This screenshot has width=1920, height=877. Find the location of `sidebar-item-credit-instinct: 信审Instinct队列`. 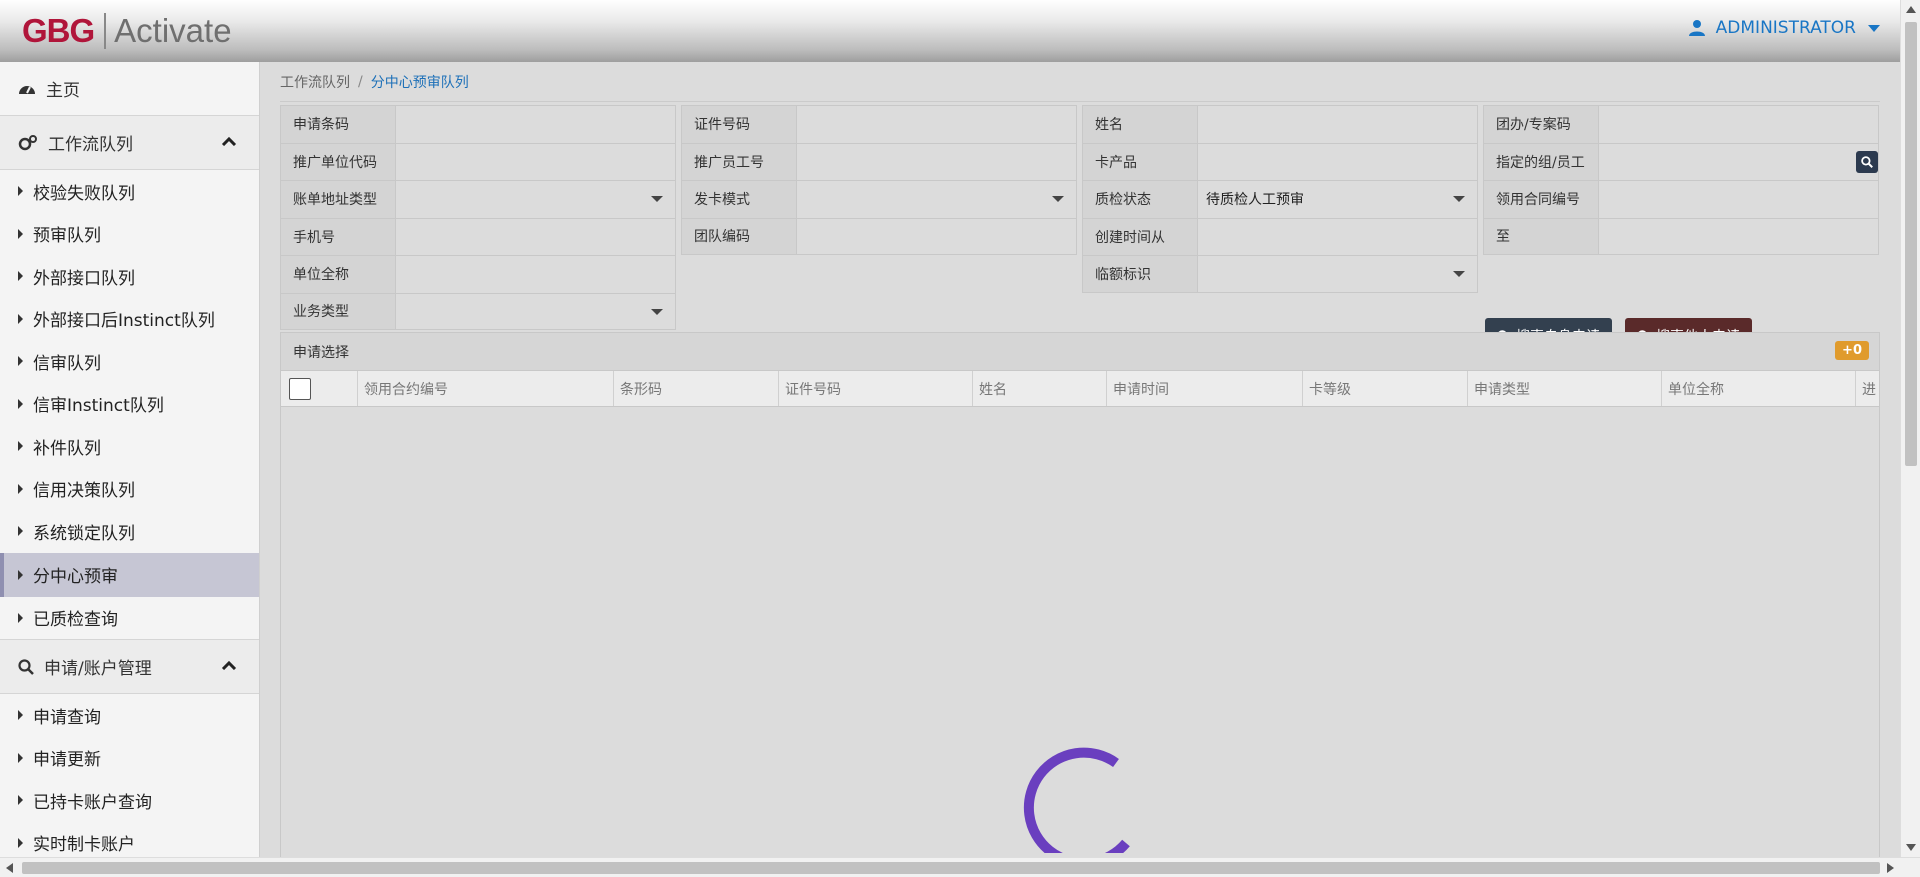

sidebar-item-credit-instinct: 信审Instinct队列 is located at coordinates (129, 404).